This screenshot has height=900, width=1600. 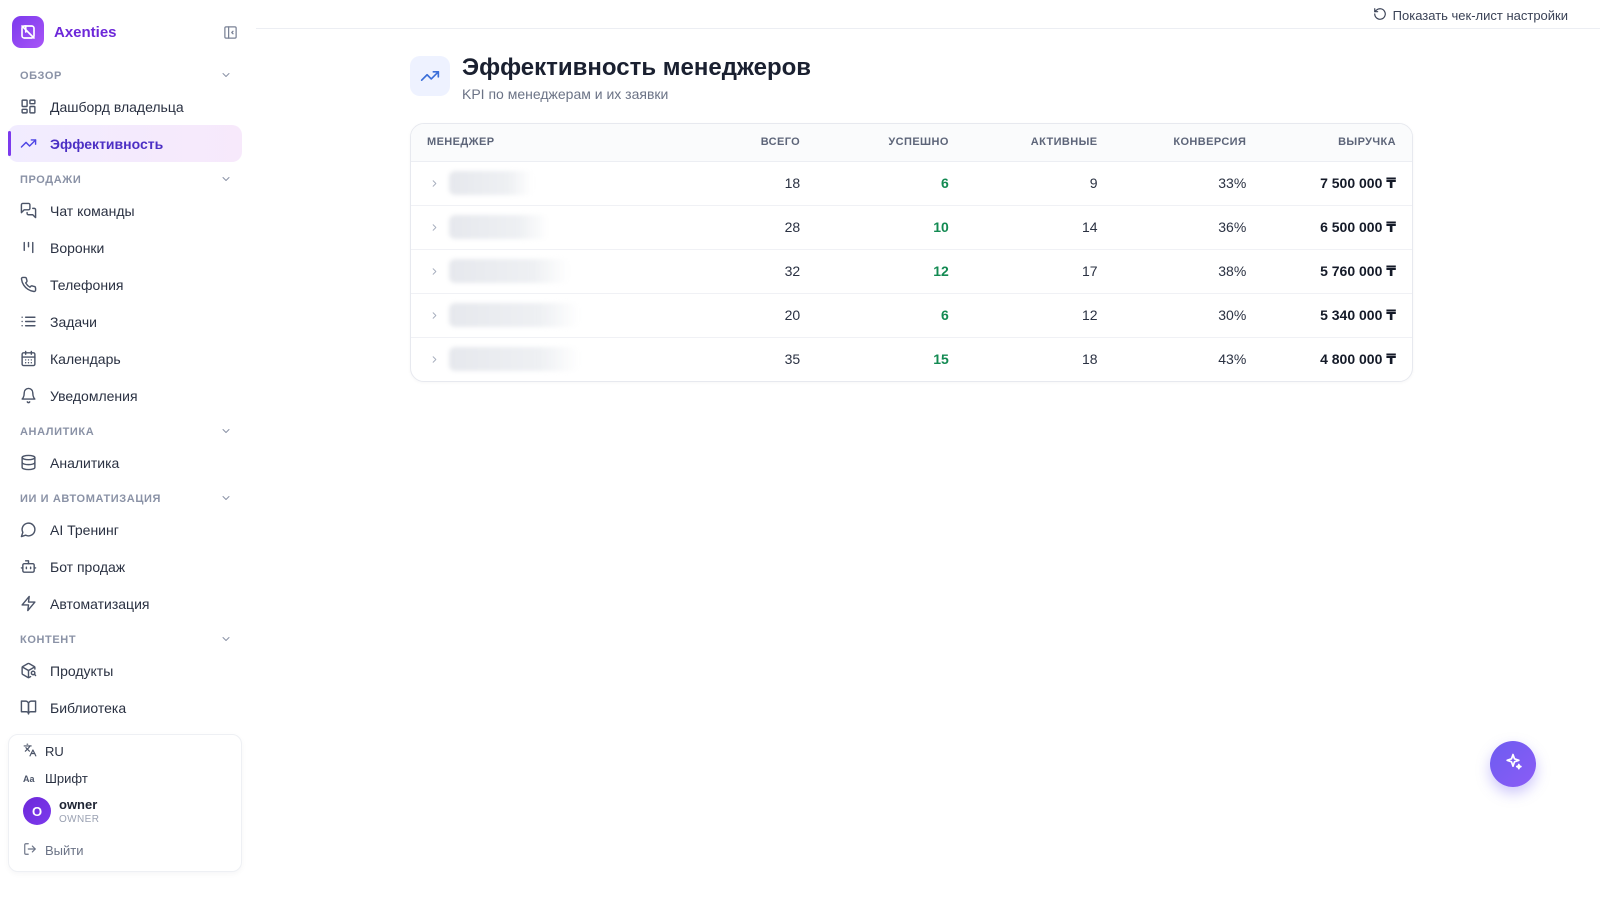 I want to click on column-manager: Менеджер, so click(x=561, y=143).